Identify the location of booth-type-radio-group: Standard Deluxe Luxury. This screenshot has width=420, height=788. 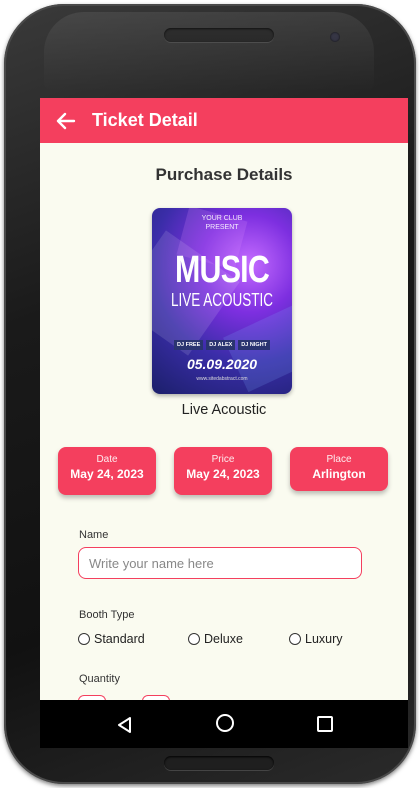
(228, 641).